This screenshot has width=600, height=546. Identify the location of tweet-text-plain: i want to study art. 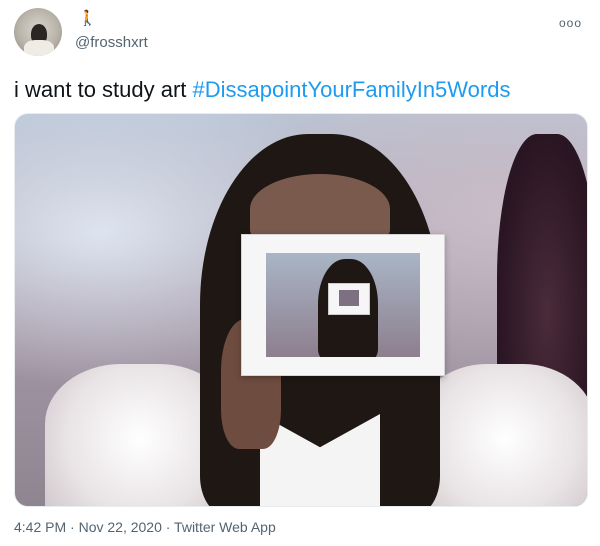
(103, 89).